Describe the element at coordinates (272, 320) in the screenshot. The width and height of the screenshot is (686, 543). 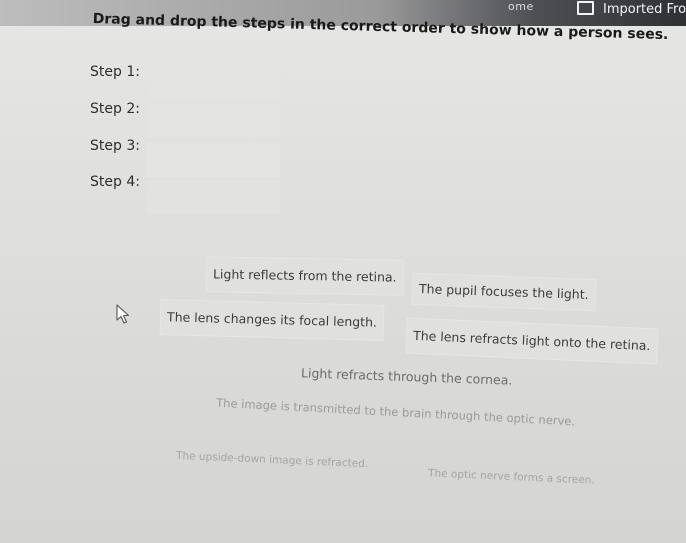
I see `draggable-option: The lens changes its focal length.` at that location.